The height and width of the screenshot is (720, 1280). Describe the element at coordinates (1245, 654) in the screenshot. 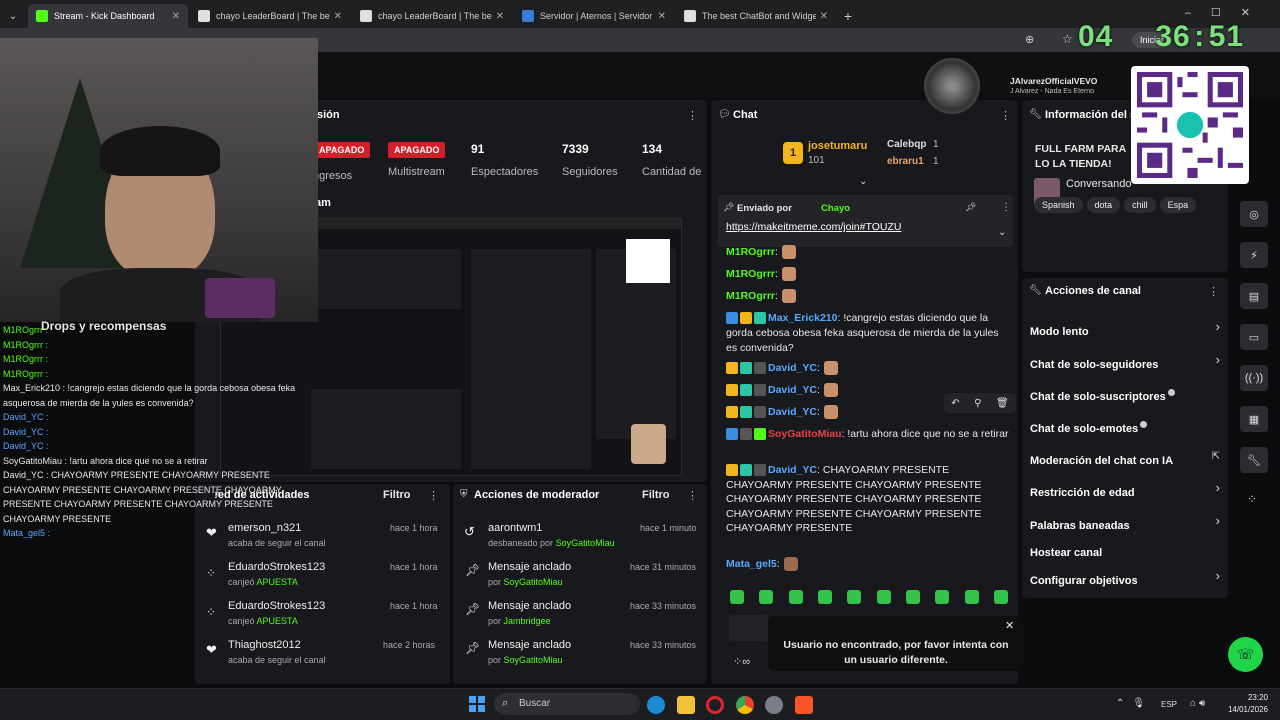

I see `support-button: ☏` at that location.